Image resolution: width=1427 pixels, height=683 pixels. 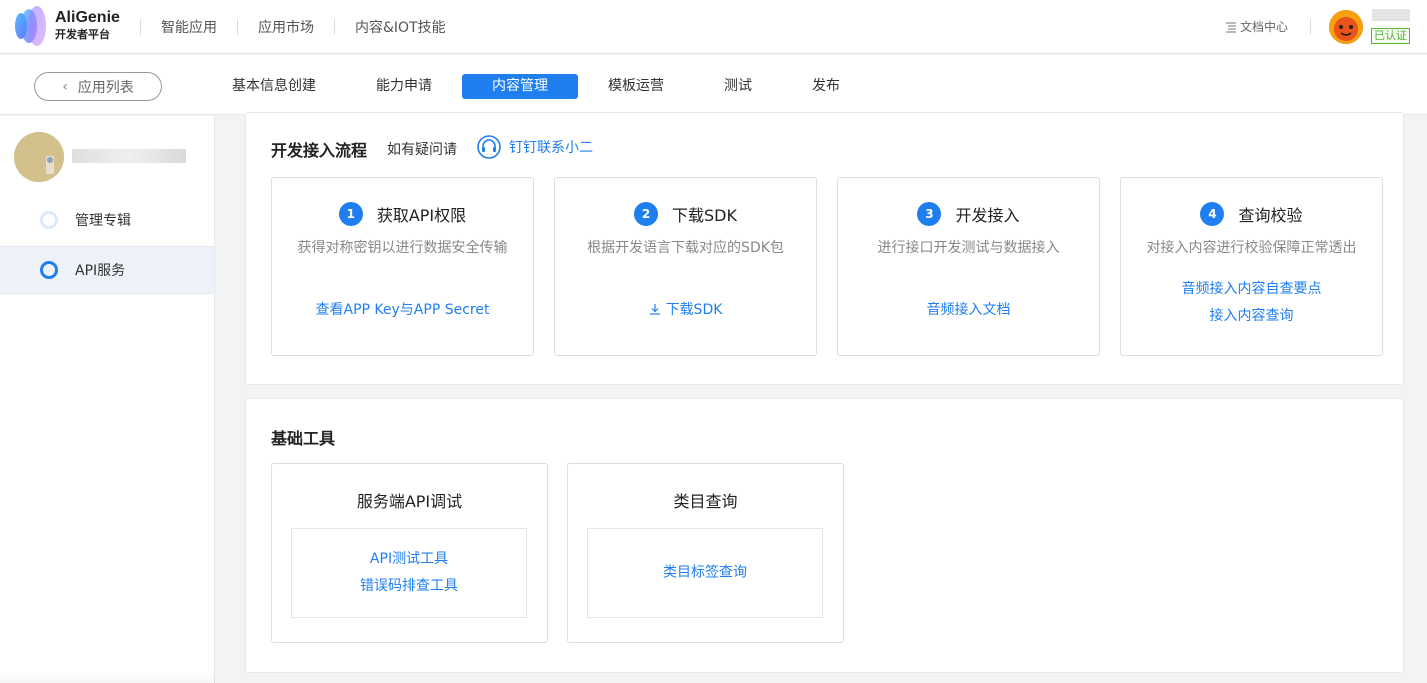 What do you see at coordinates (1264, 27) in the screenshot?
I see `doc-center-label: 文档中心` at bounding box center [1264, 27].